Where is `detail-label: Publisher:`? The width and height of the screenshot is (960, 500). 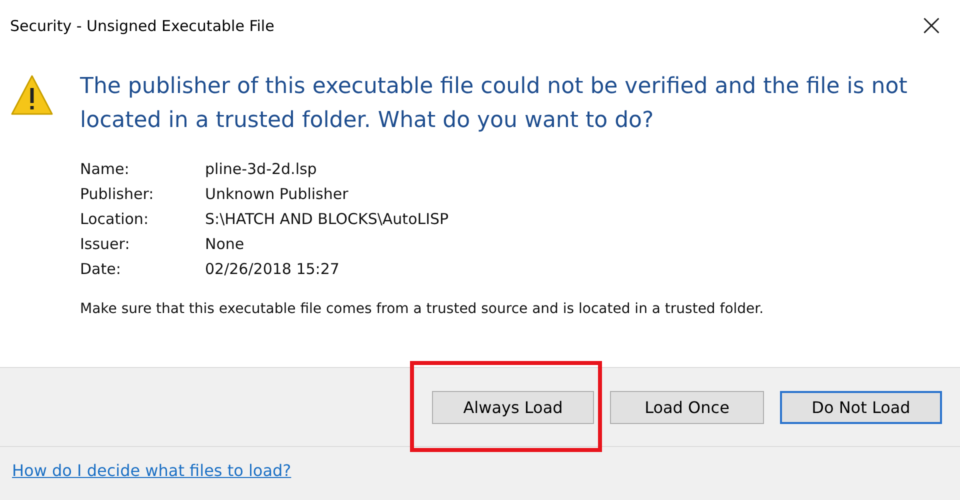 detail-label: Publisher: is located at coordinates (117, 194).